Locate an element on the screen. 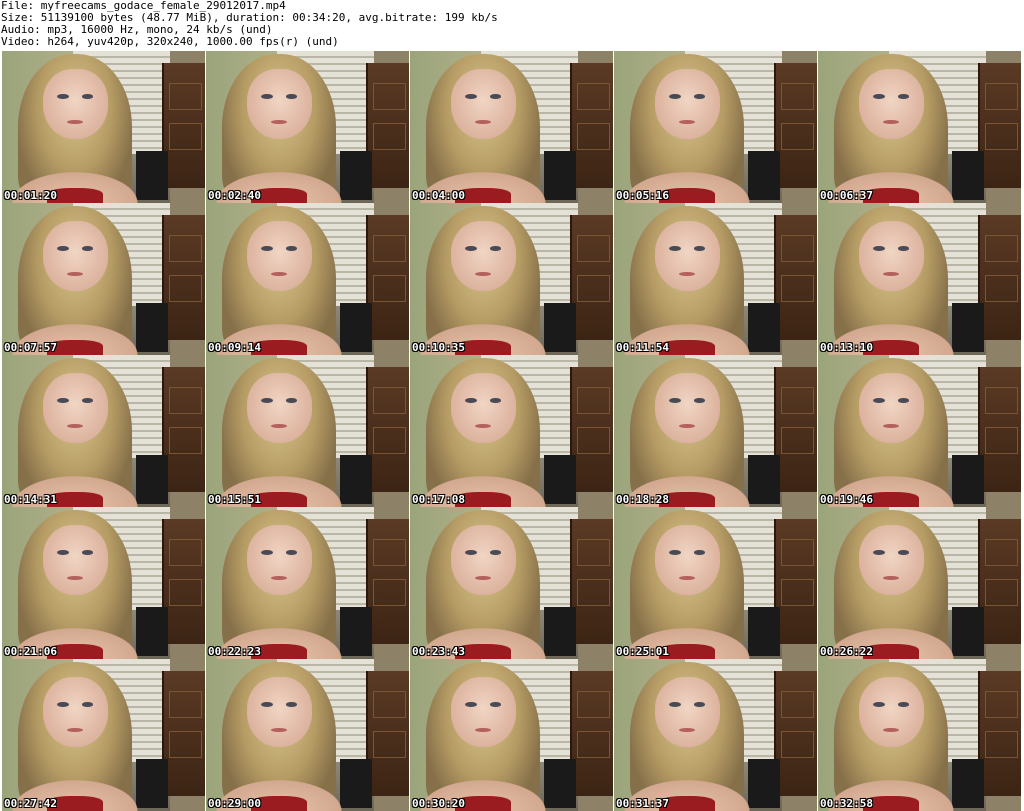 The width and height of the screenshot is (1024, 811). timestamp-label: 00:30:20 is located at coordinates (438, 803).